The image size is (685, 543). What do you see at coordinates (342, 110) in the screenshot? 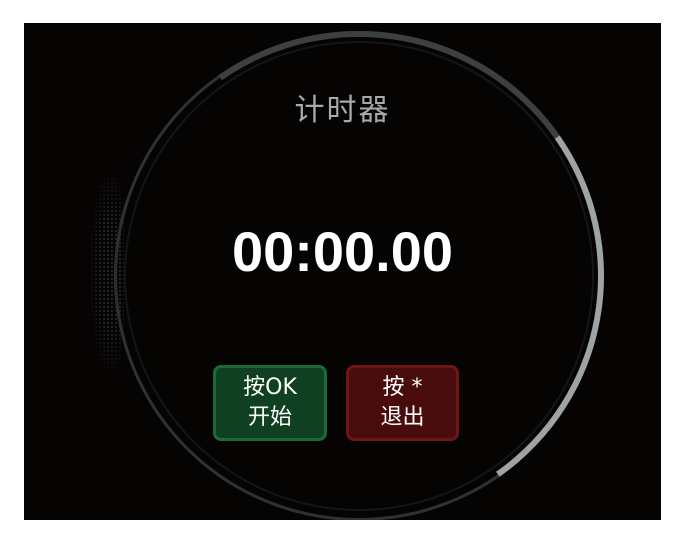
I see `screen-title: 计时器` at bounding box center [342, 110].